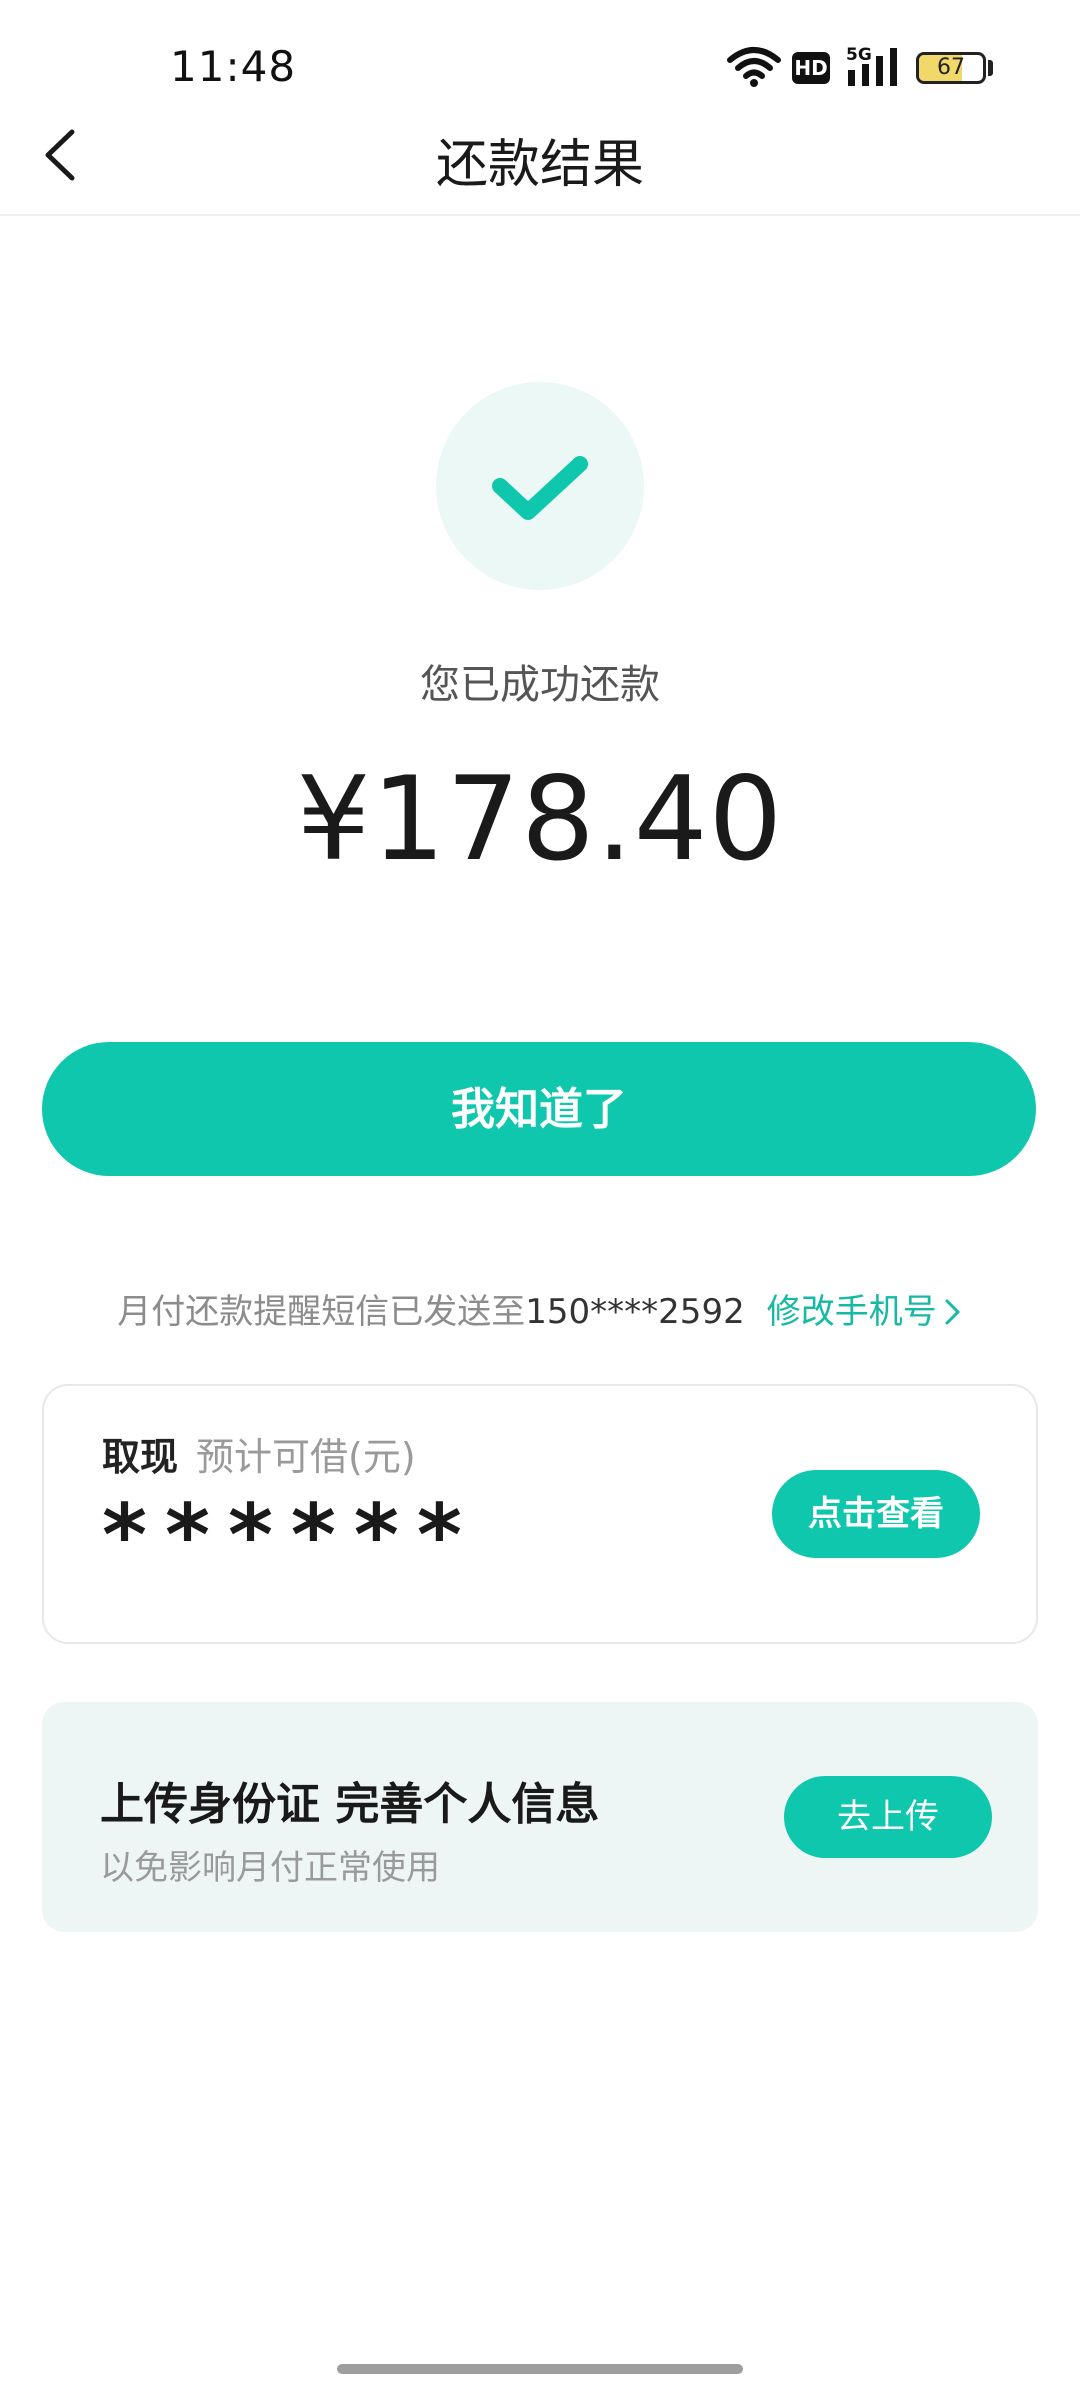 This screenshot has height=2400, width=1080. What do you see at coordinates (233, 66) in the screenshot?
I see `status-time: 11:48` at bounding box center [233, 66].